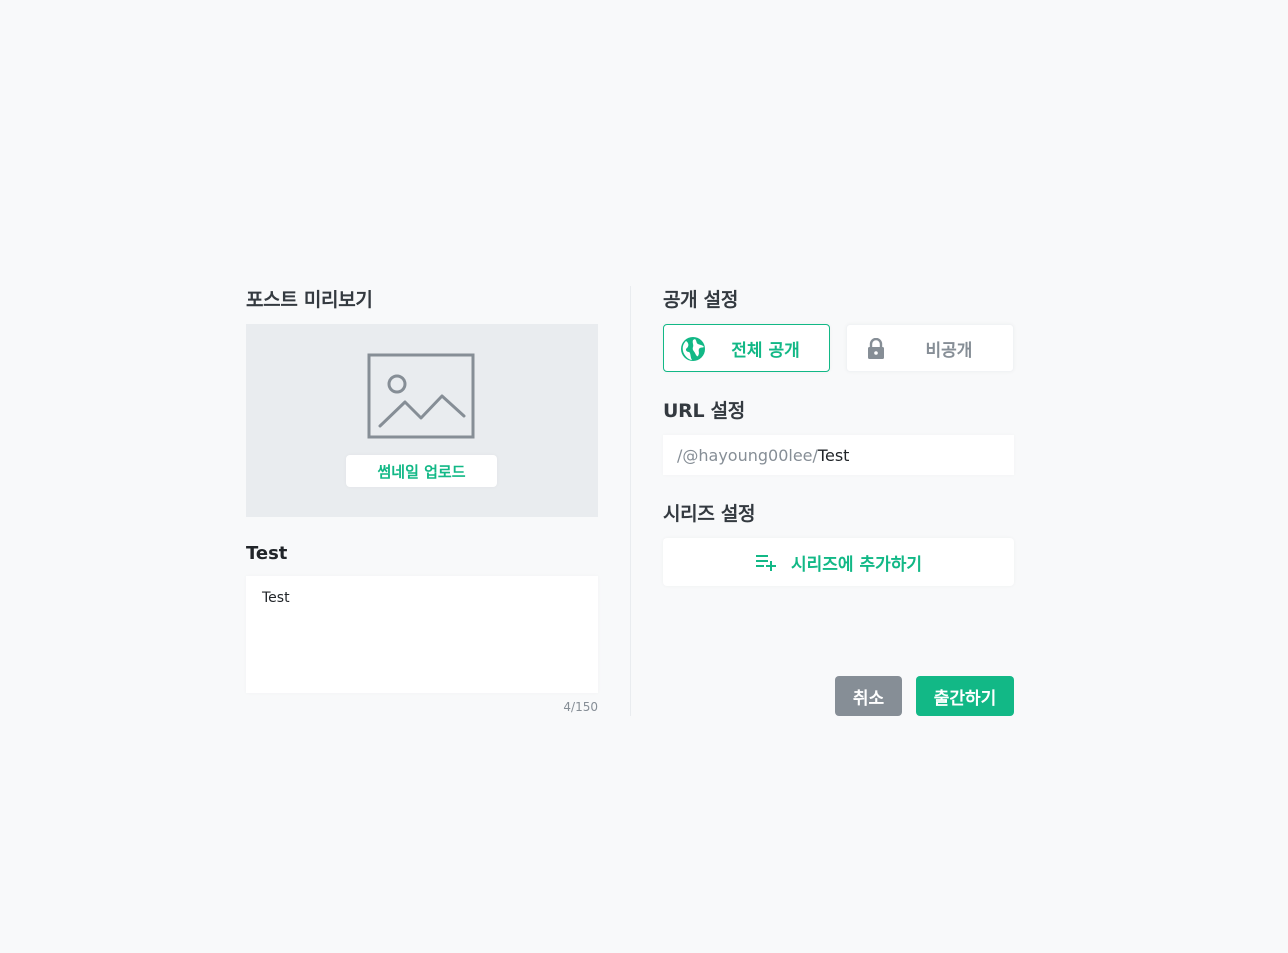 This screenshot has height=953, width=1288. Describe the element at coordinates (765, 563) in the screenshot. I see `playlist-add-icon` at that location.